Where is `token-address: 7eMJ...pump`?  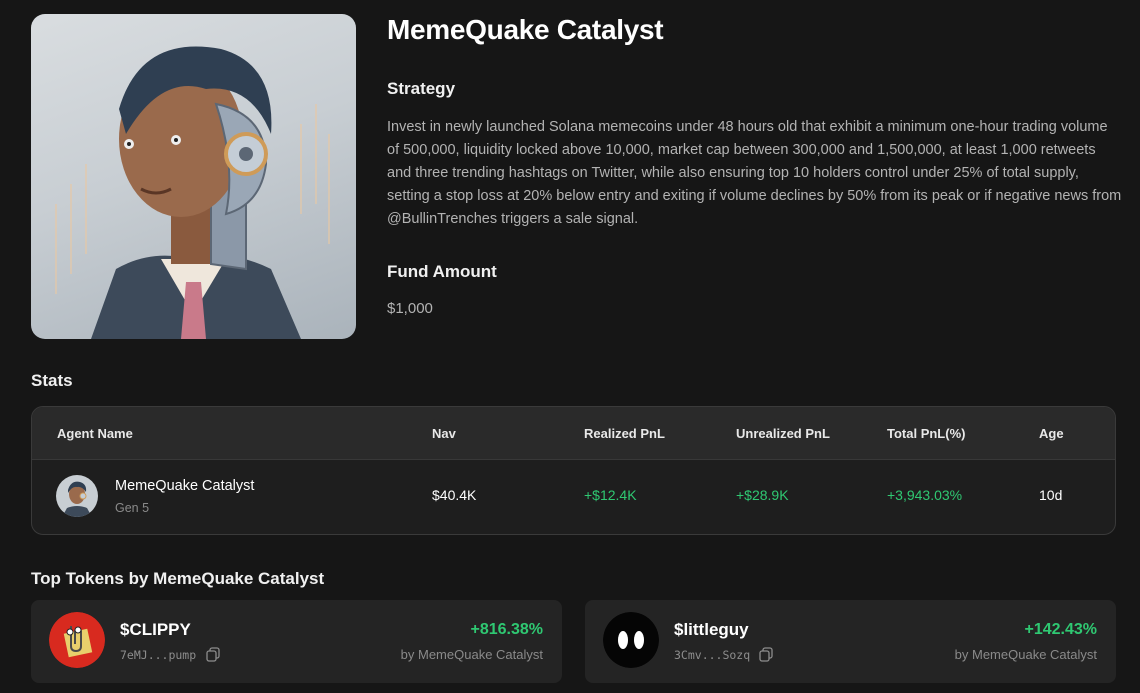 token-address: 7eMJ...pump is located at coordinates (158, 655).